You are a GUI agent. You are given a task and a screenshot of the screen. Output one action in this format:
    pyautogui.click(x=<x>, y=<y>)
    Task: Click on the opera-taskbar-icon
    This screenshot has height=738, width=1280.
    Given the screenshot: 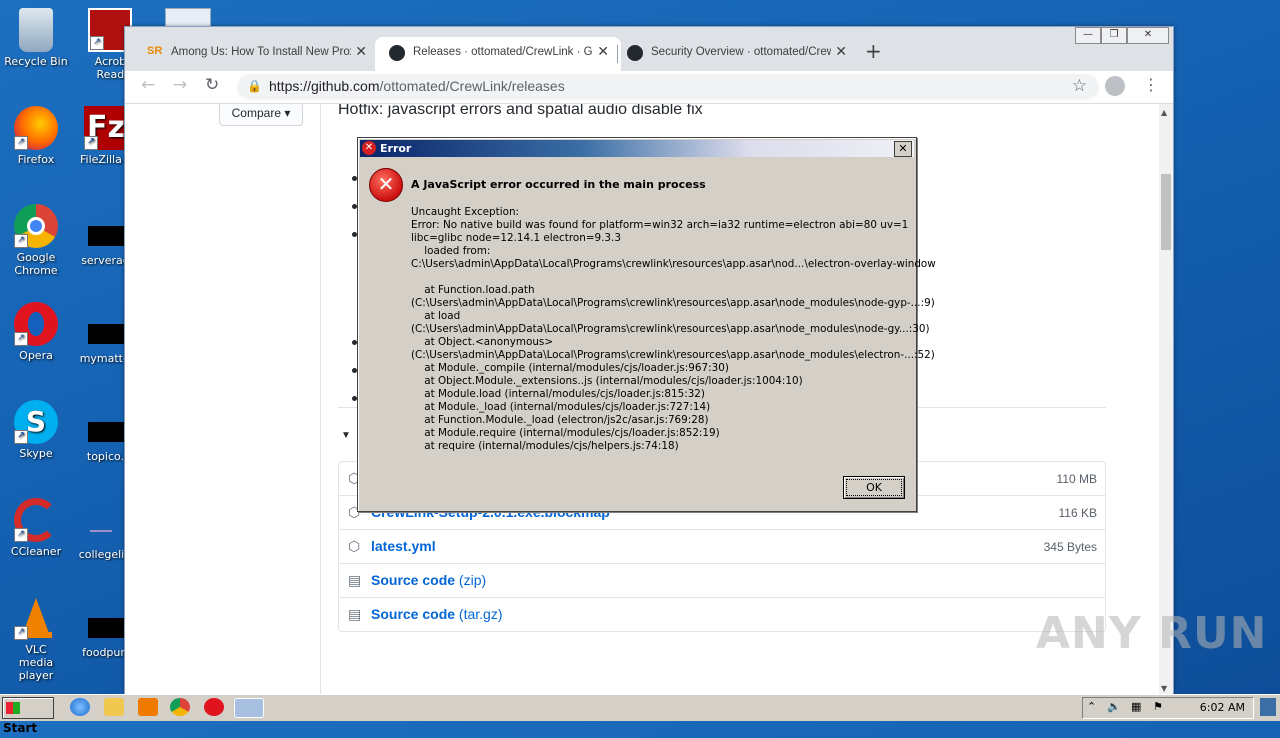 What is the action you would take?
    pyautogui.click(x=214, y=707)
    